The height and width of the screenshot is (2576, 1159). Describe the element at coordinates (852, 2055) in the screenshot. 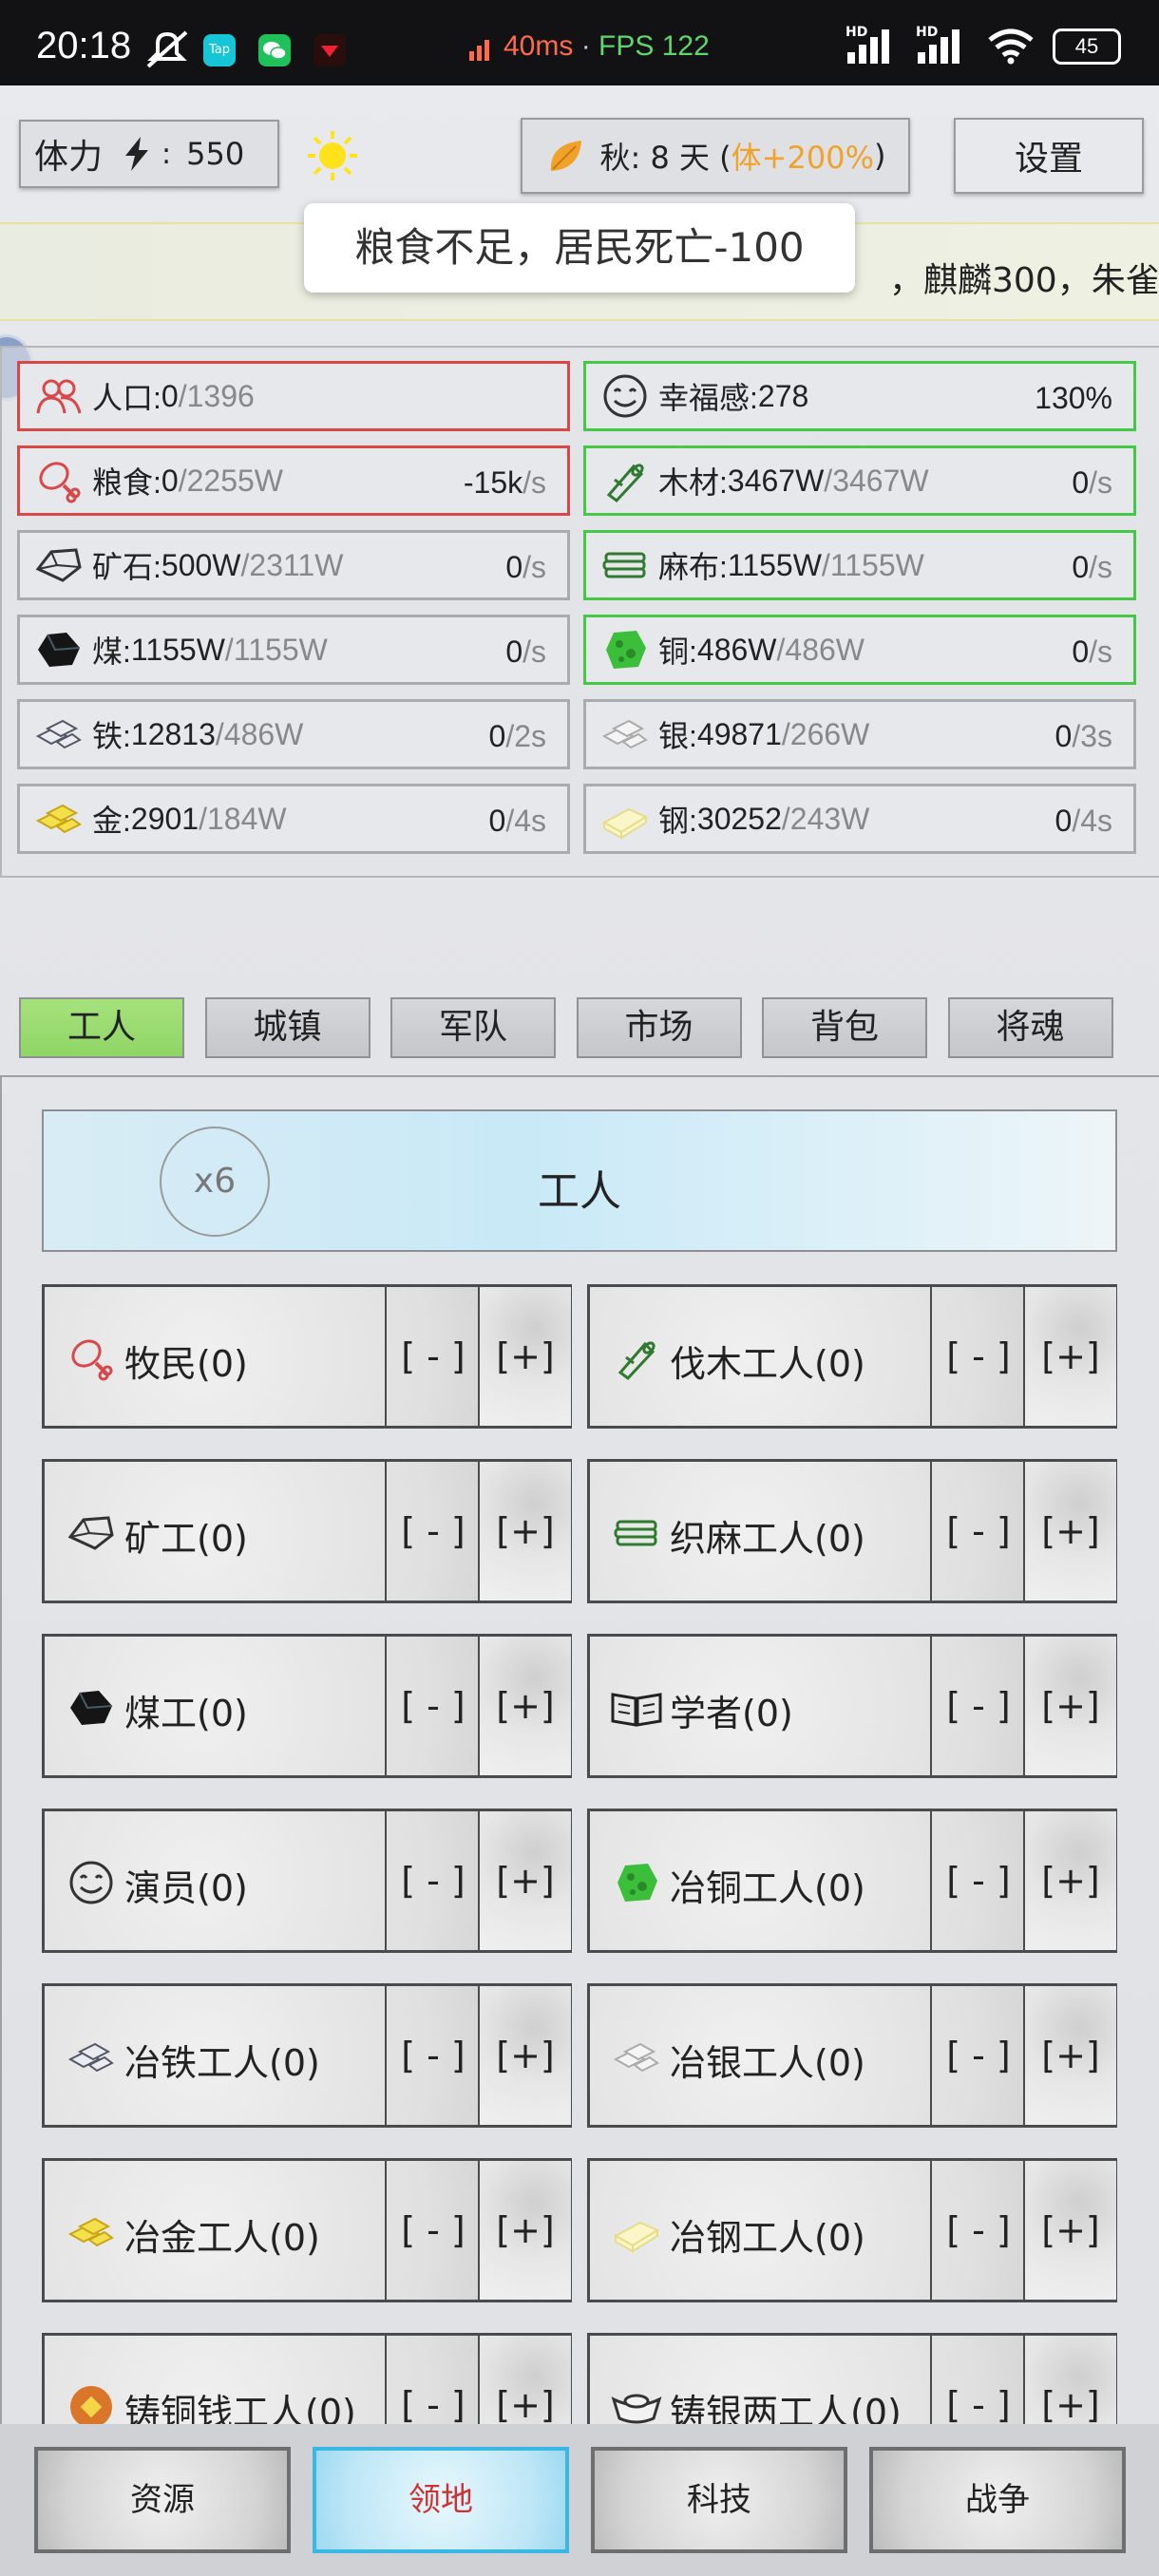

I see `worker-card: 冶银工人(0) [ - ] [+]` at that location.